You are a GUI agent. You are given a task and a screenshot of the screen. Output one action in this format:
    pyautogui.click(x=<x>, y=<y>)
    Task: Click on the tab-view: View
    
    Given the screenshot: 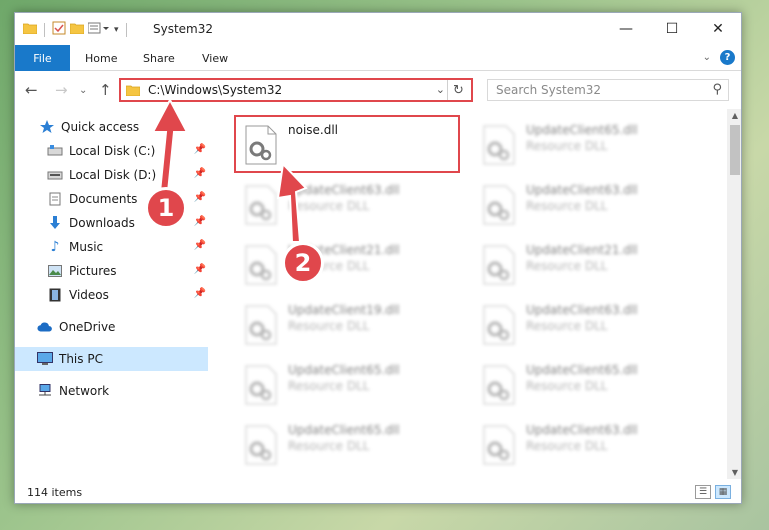 What is the action you would take?
    pyautogui.click(x=215, y=58)
    